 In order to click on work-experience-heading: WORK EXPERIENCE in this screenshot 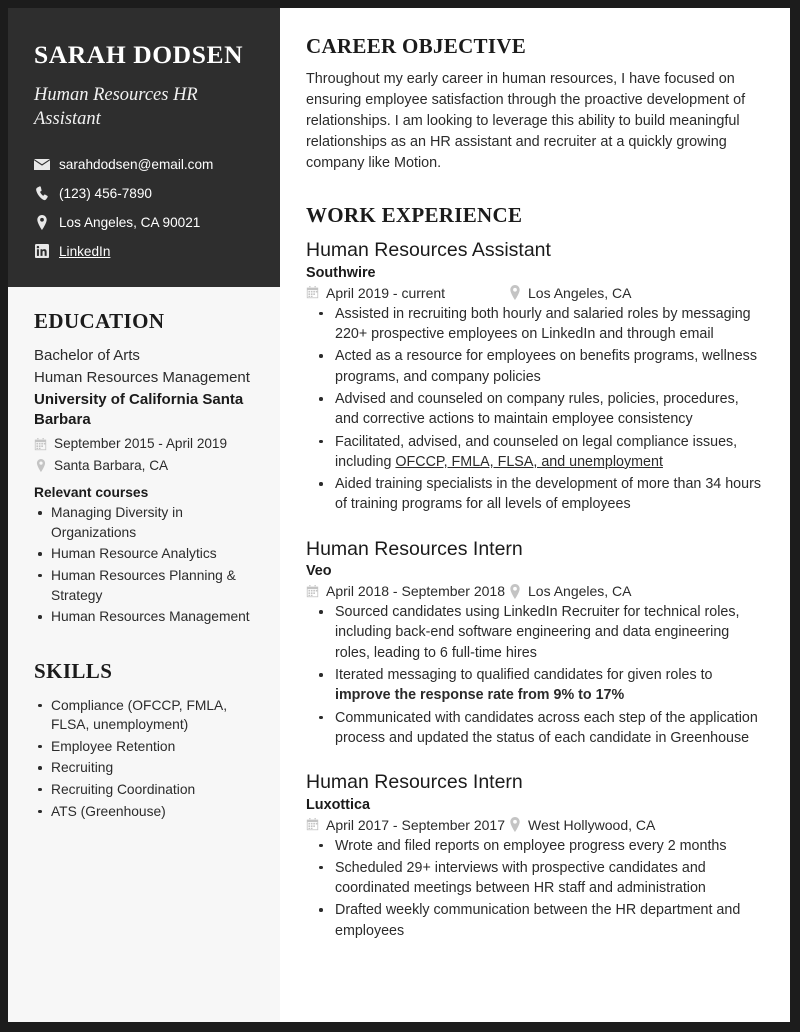, I will do `click(414, 215)`.